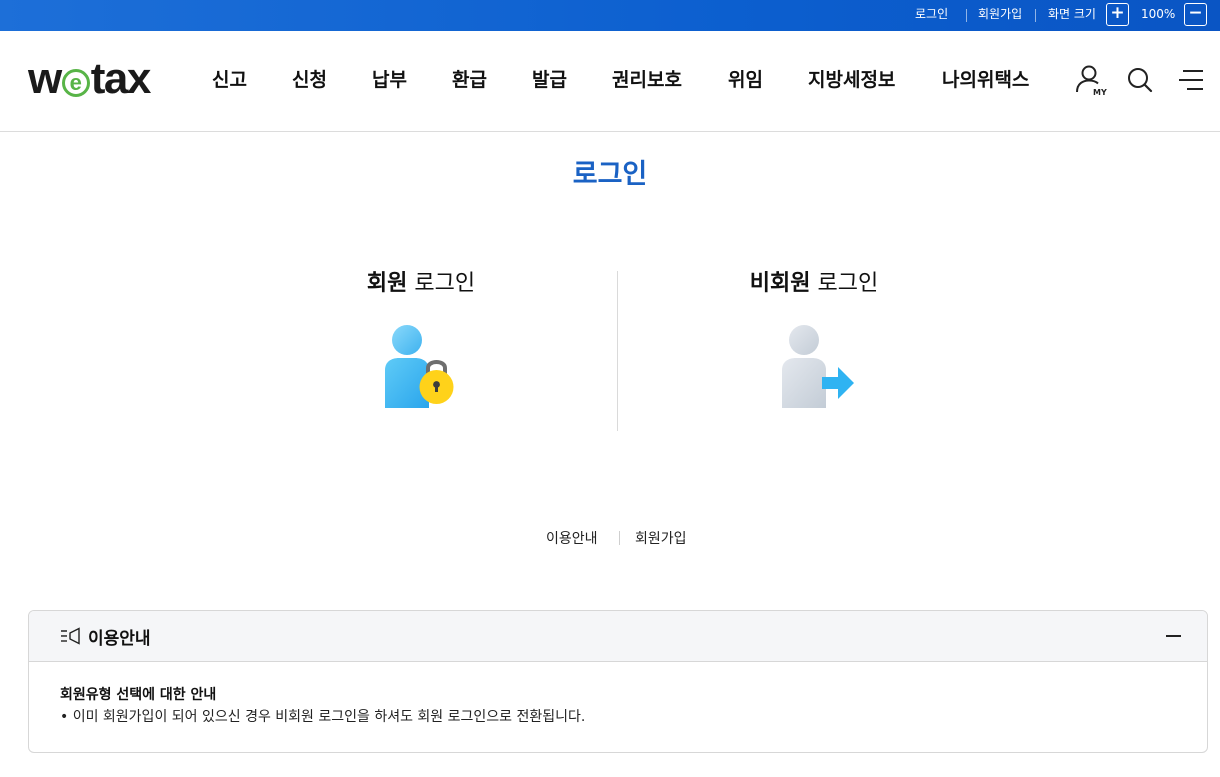  Describe the element at coordinates (1140, 82) in the screenshot. I see `search-icon` at that location.